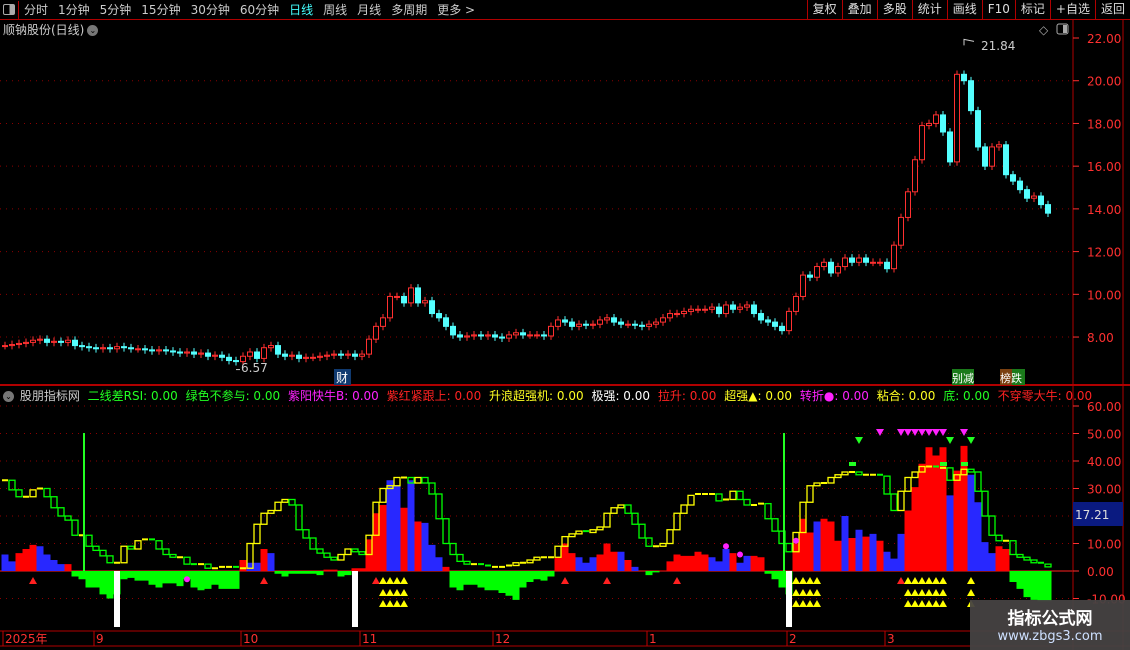 Image resolution: width=1130 pixels, height=650 pixels. Describe the element at coordinates (187, 579) in the screenshot. I see `magenta-dot` at that location.